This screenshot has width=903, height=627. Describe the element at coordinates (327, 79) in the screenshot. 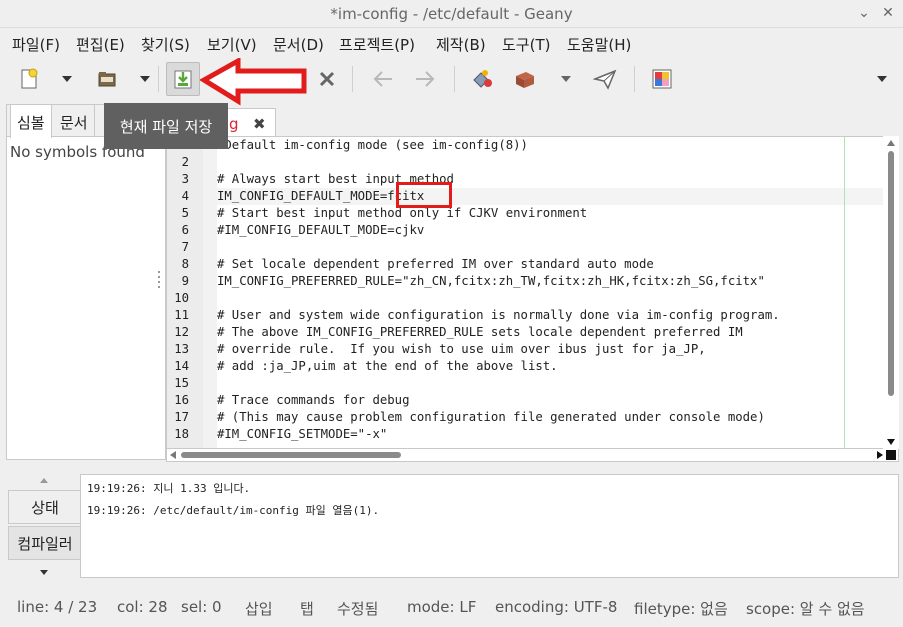

I see `close-file-button` at that location.